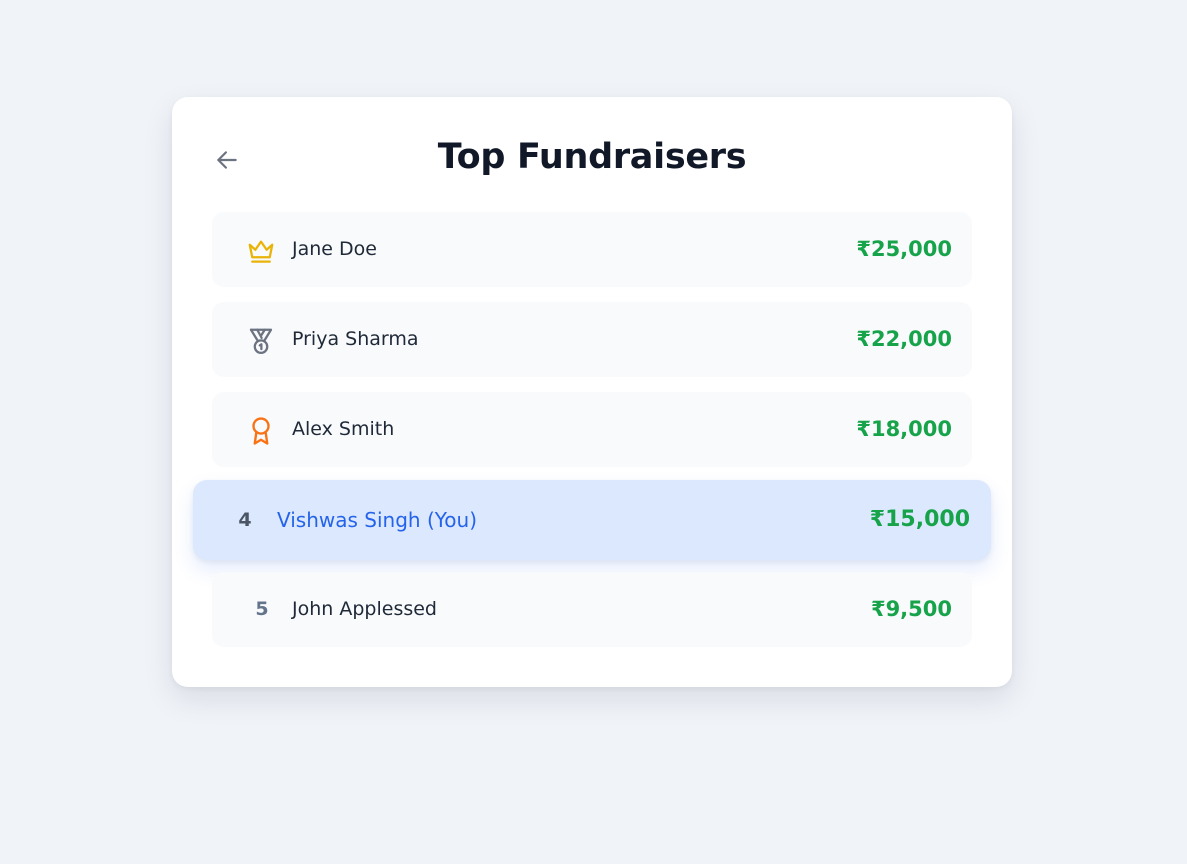 The width and height of the screenshot is (1187, 864). What do you see at coordinates (261, 341) in the screenshot?
I see `medal-icon` at bounding box center [261, 341].